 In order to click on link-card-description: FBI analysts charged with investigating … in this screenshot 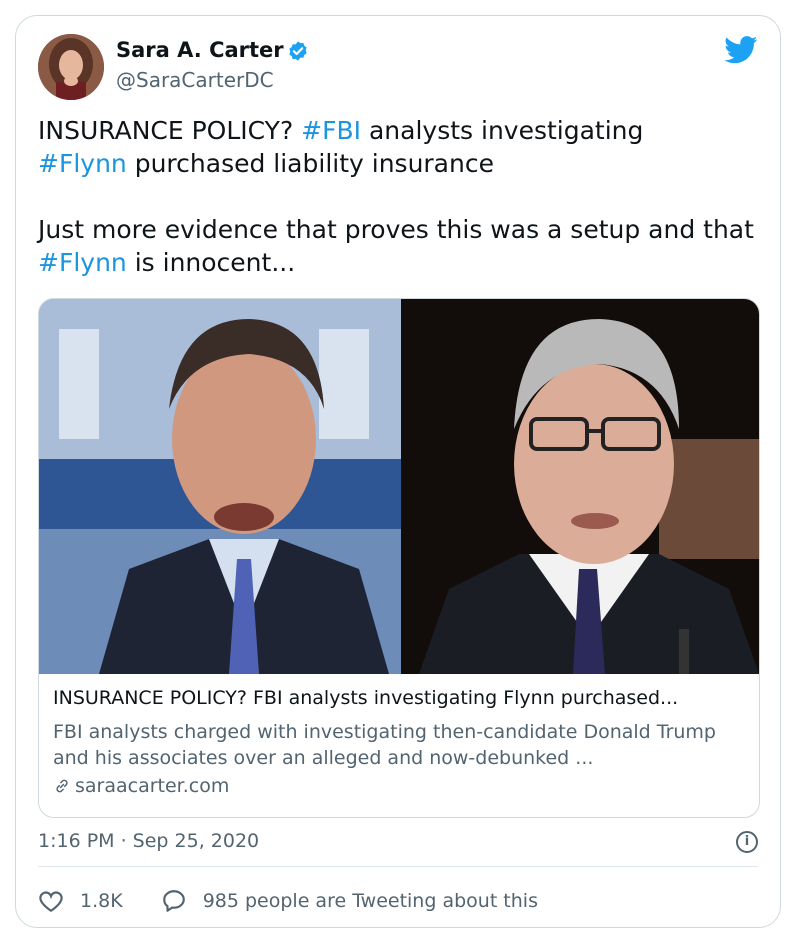, I will do `click(384, 745)`.